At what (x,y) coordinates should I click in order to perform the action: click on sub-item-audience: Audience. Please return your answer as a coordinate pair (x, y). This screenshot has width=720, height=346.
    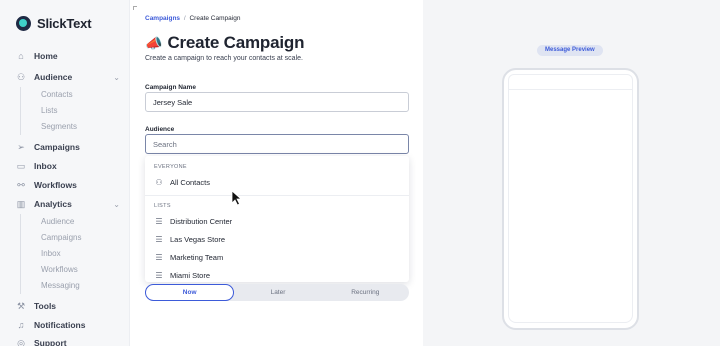
    Looking at the image, I should click on (51, 222).